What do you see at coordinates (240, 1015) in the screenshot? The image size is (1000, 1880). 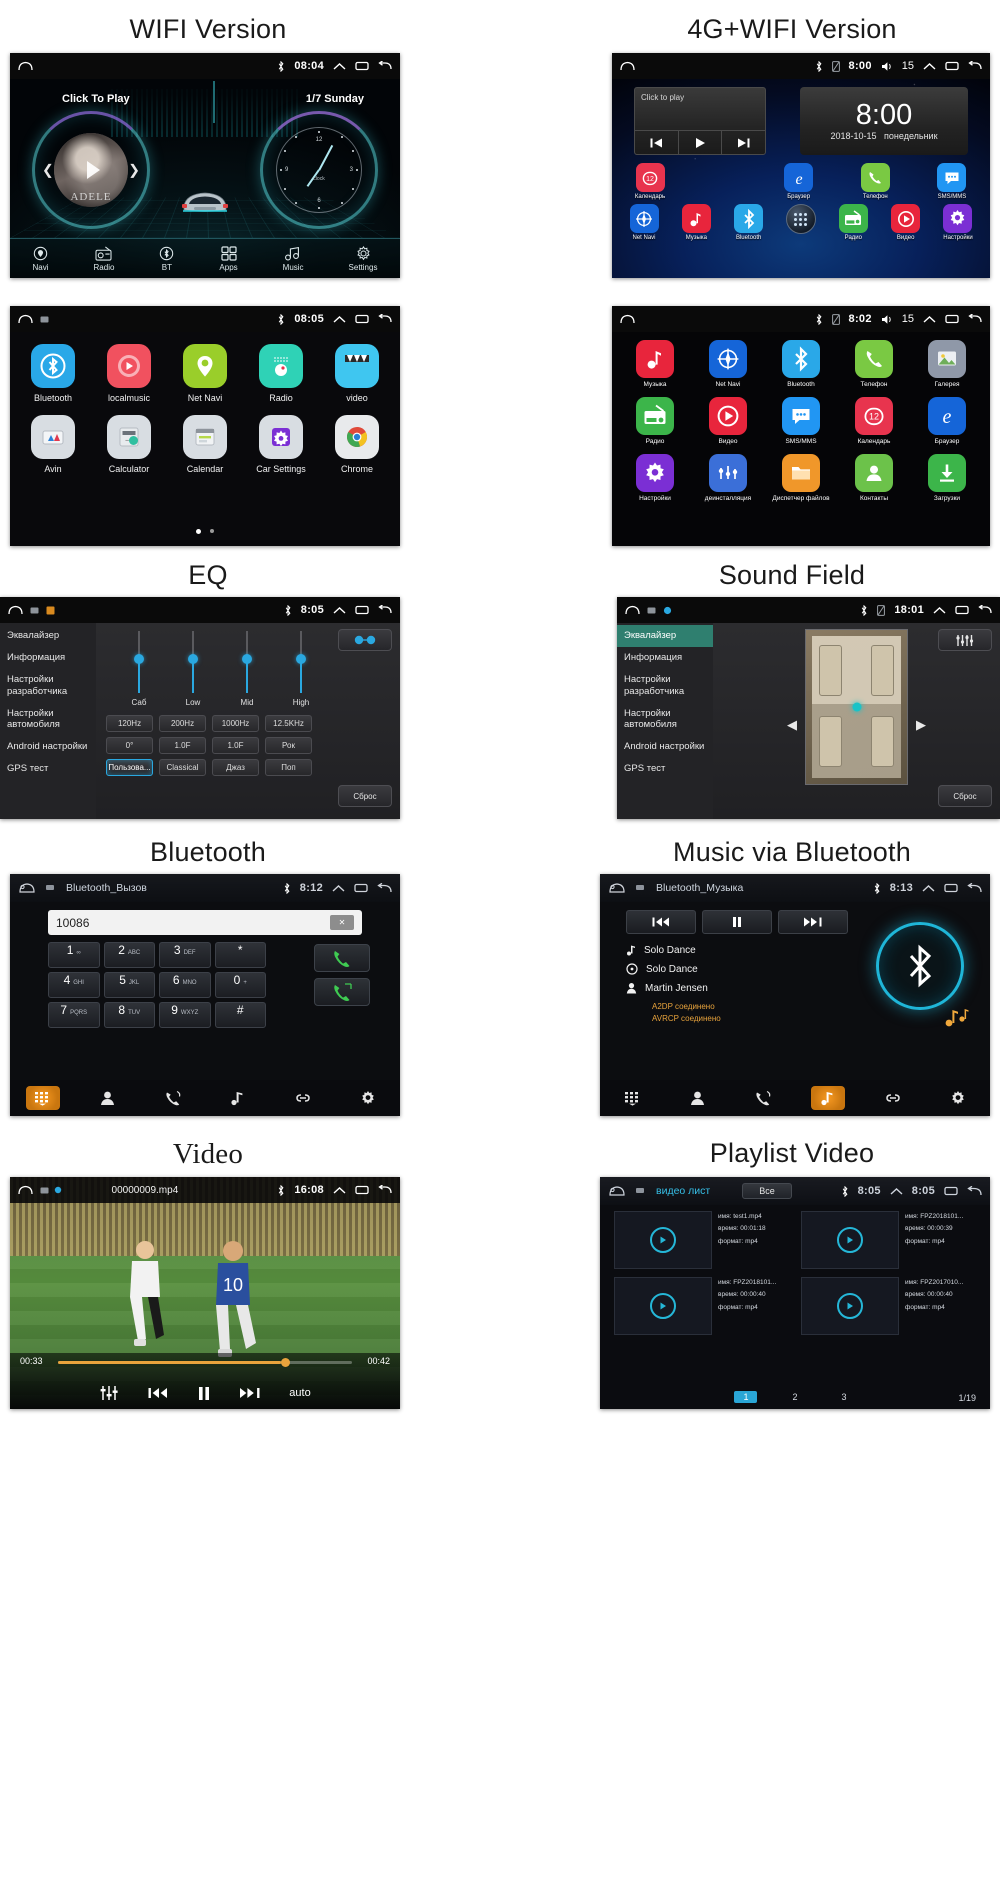 I see `key-hash: #` at bounding box center [240, 1015].